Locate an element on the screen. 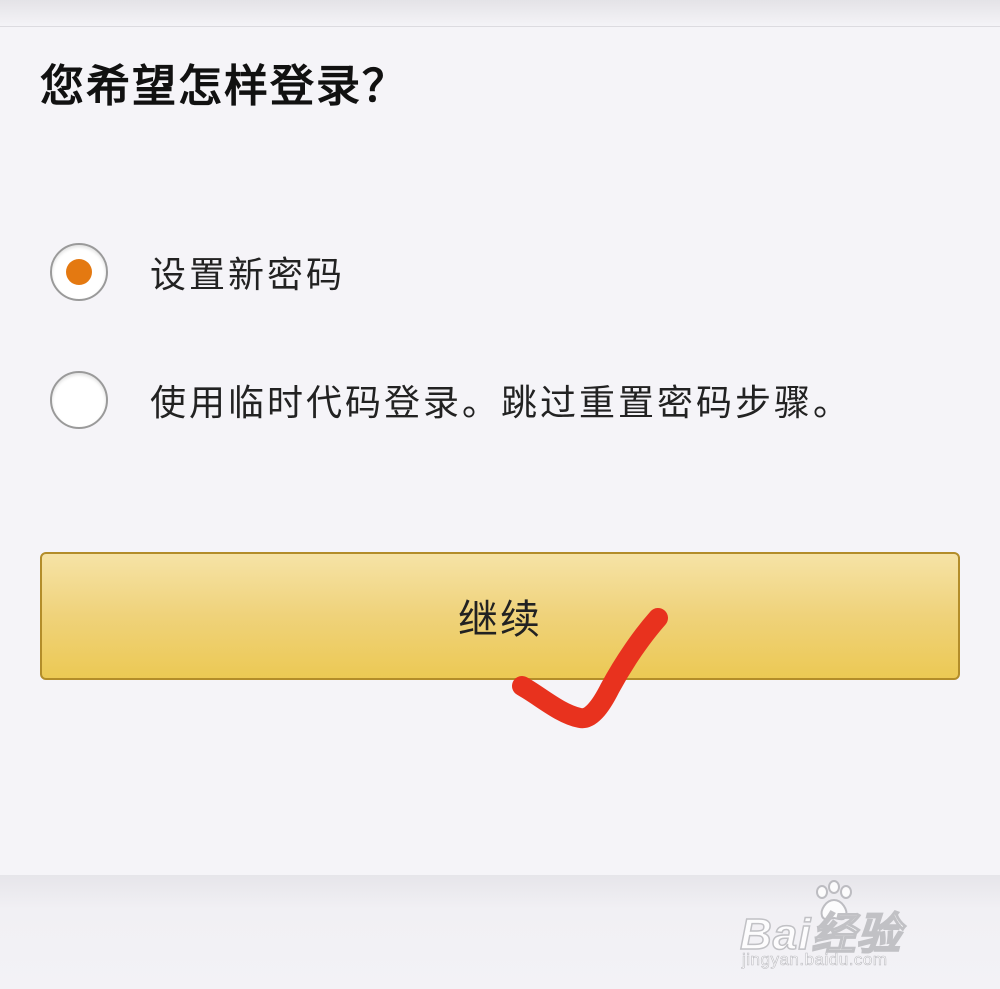 Image resolution: width=1000 pixels, height=989 pixels. option-label: 设置新密码 is located at coordinates (248, 275).